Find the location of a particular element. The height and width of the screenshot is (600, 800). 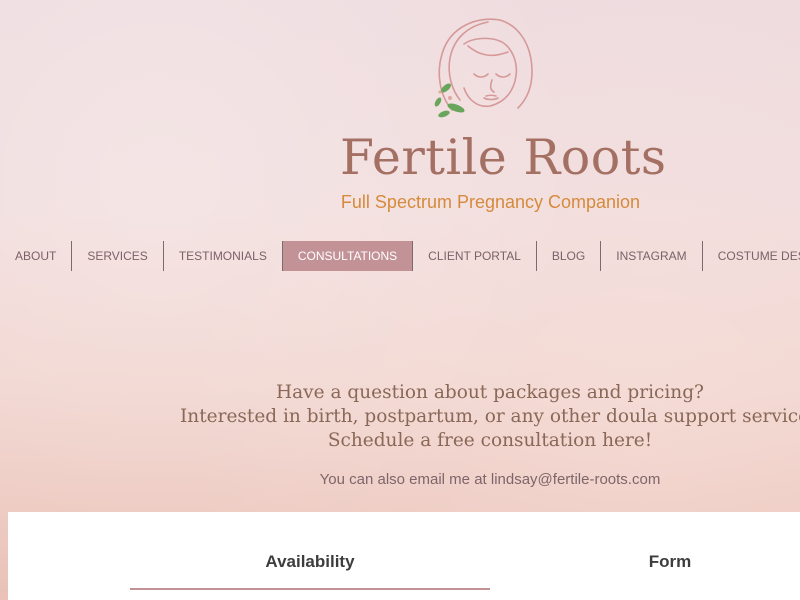

active-tab-indicator is located at coordinates (310, 589).